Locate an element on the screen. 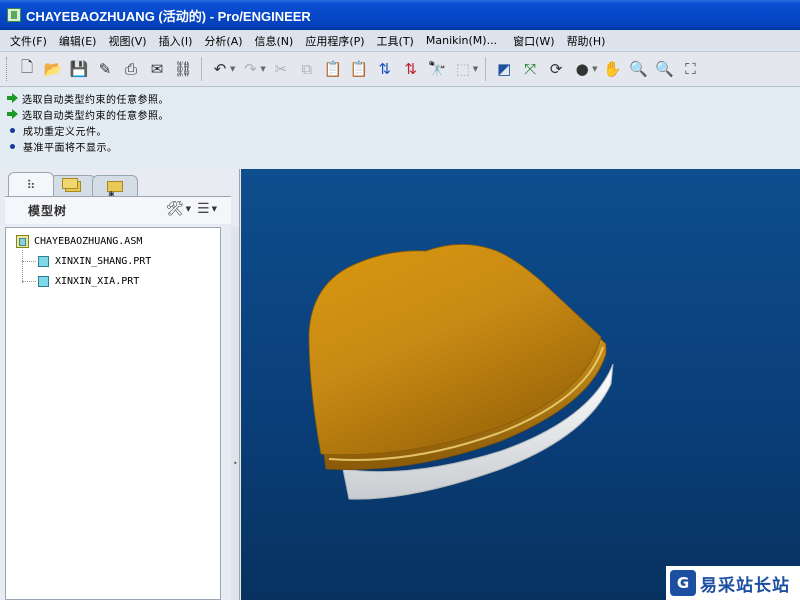 The width and height of the screenshot is (800, 600). open-folder-icon: 📂 is located at coordinates (53, 69).